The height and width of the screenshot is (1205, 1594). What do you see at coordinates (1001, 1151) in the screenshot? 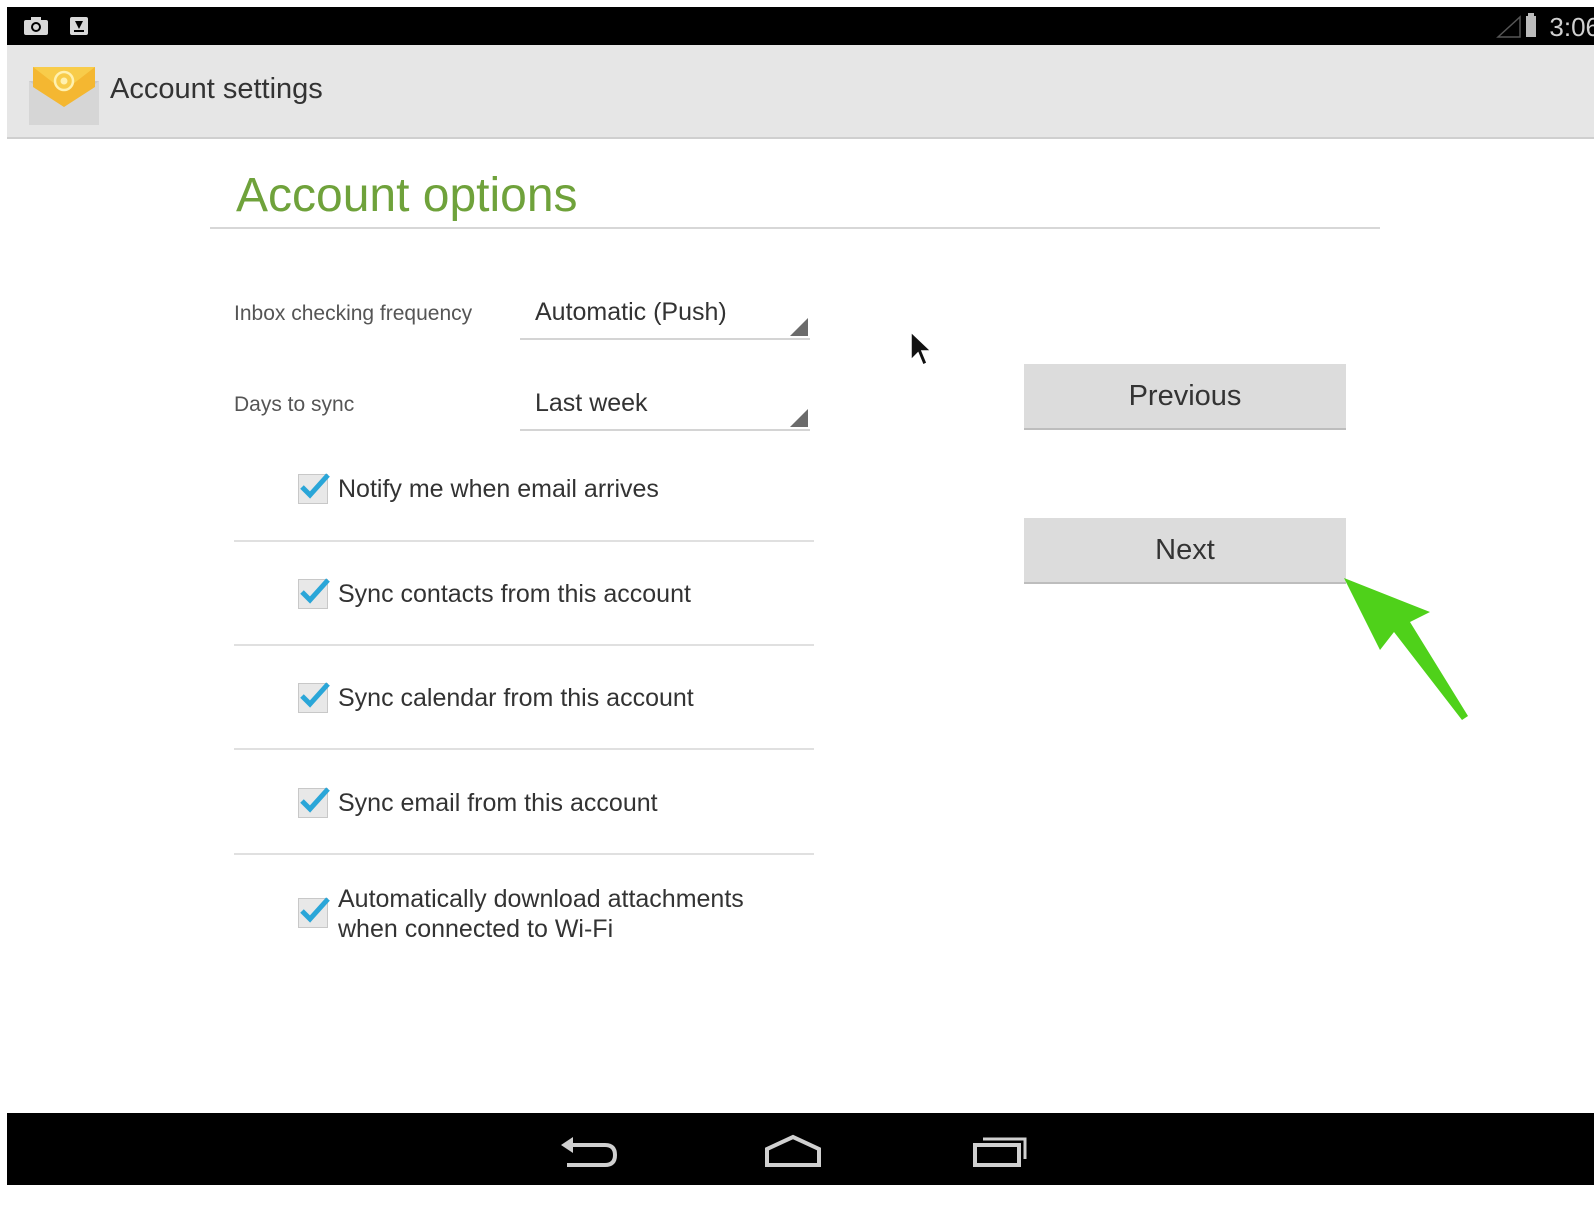
I see `recents-icon` at bounding box center [1001, 1151].